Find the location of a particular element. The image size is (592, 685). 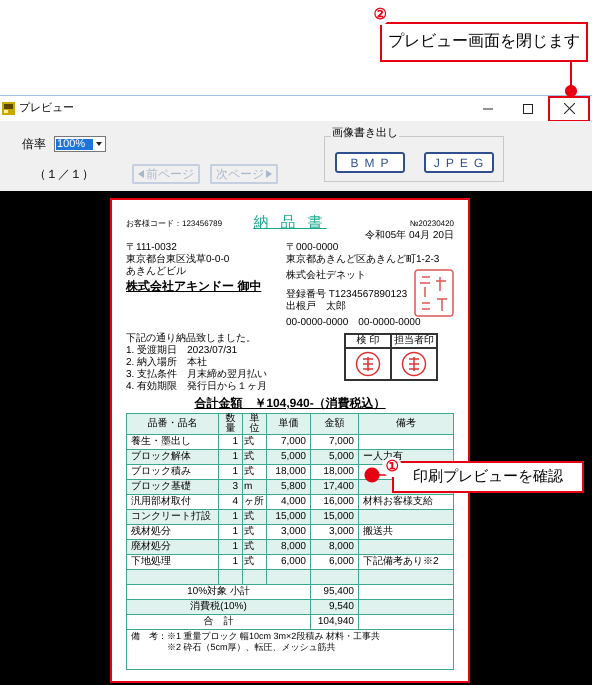

callout-text: プレビュー画面を閉じます is located at coordinates (484, 42).